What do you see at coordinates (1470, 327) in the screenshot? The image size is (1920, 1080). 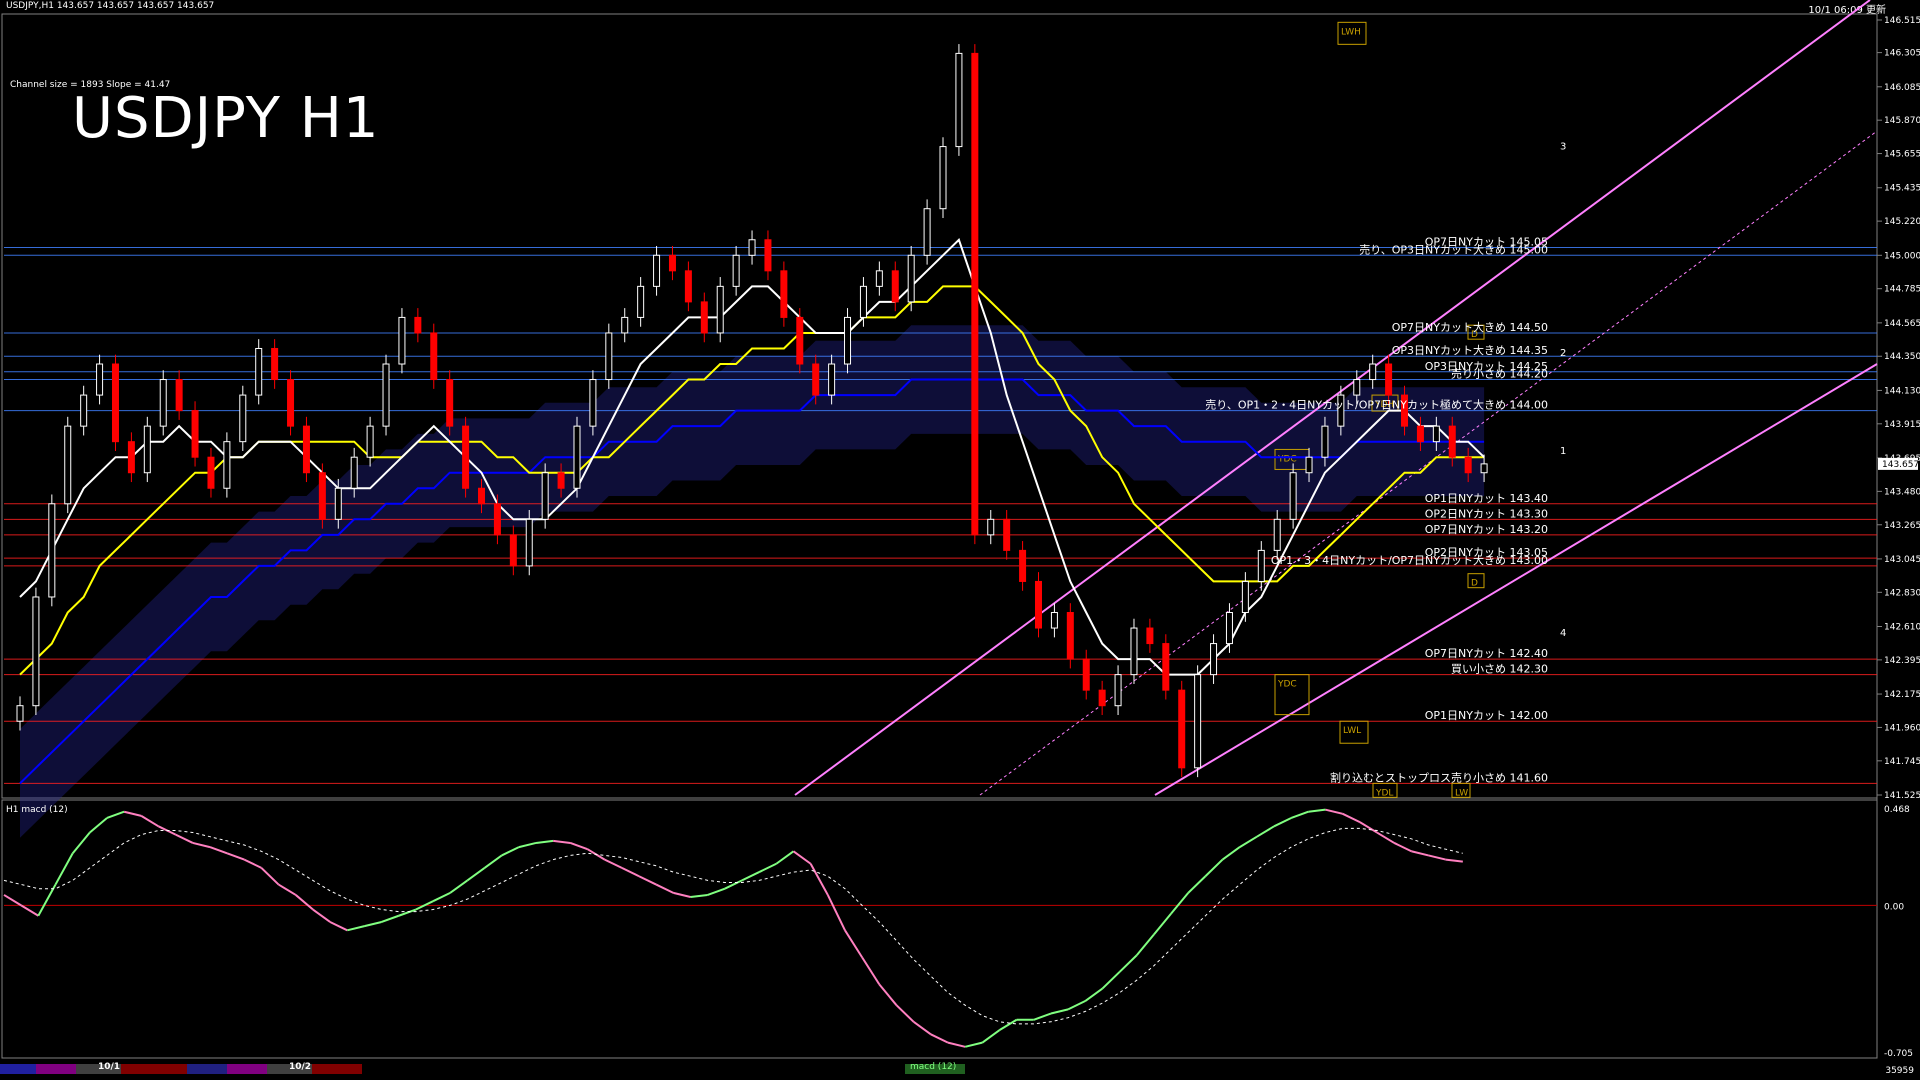 I see `level-label: OP7日NYカット大きめ 144.50` at bounding box center [1470, 327].